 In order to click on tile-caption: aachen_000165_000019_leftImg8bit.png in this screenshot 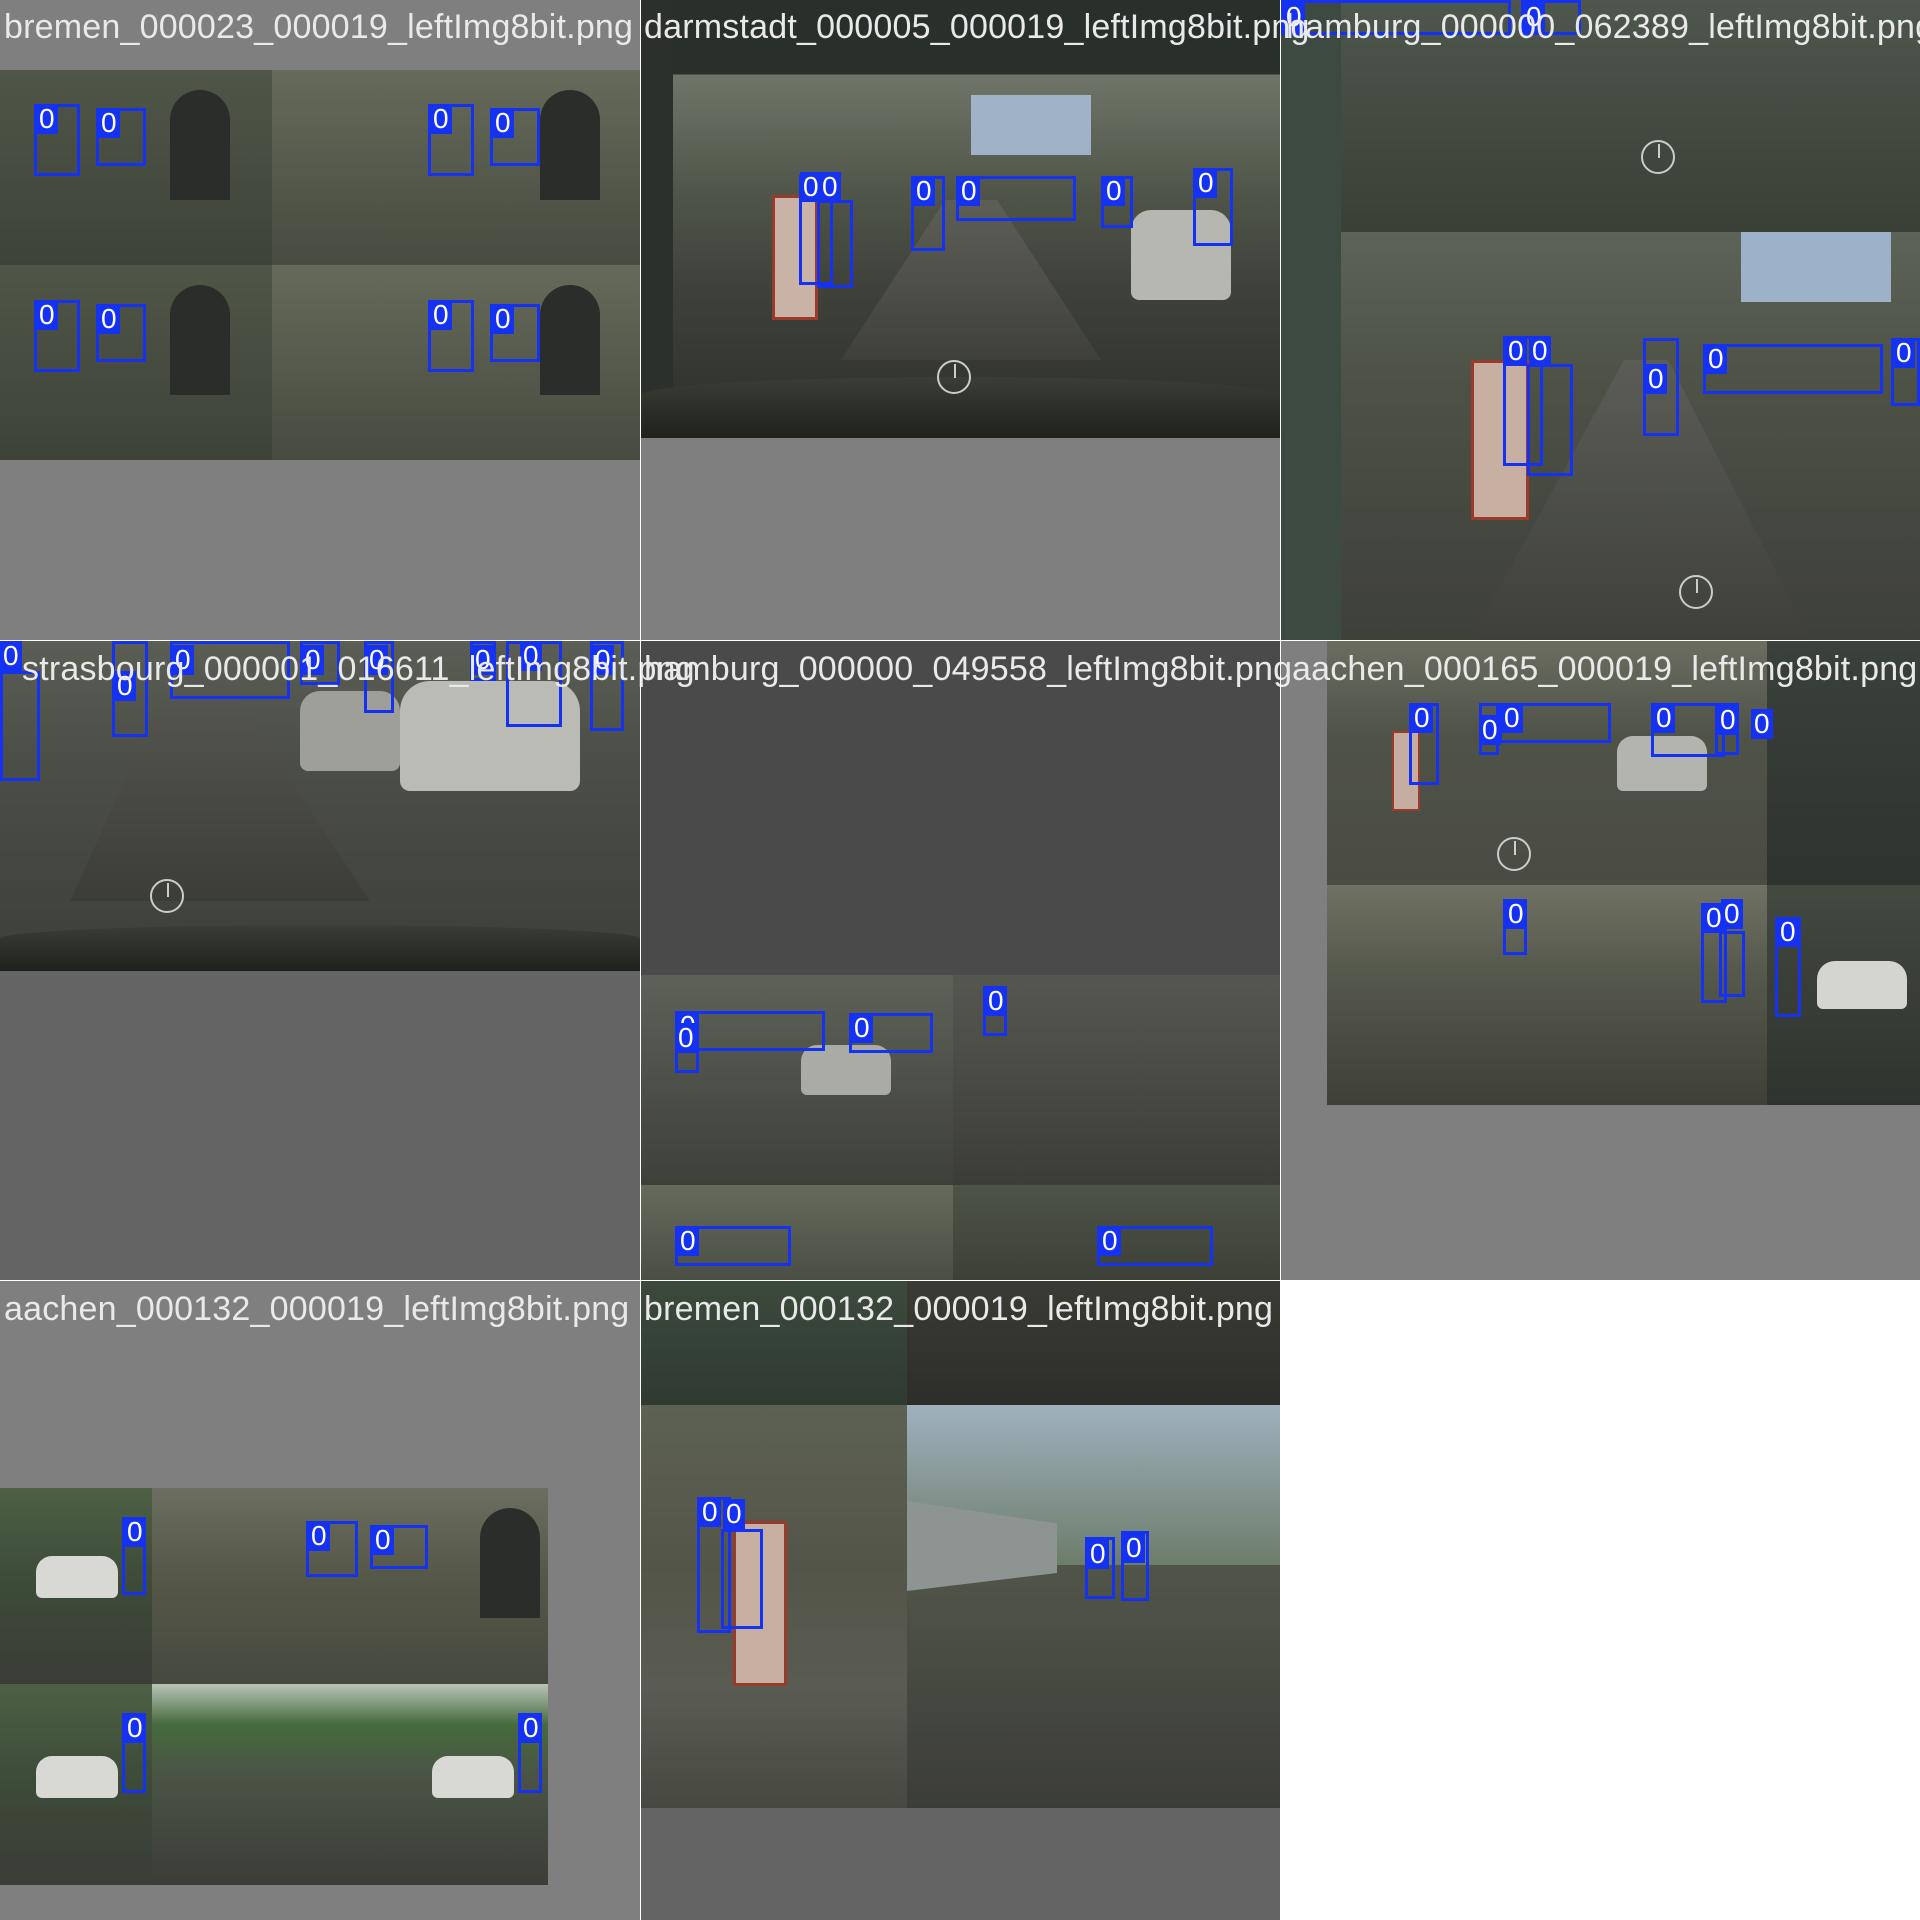, I will do `click(1605, 669)`.